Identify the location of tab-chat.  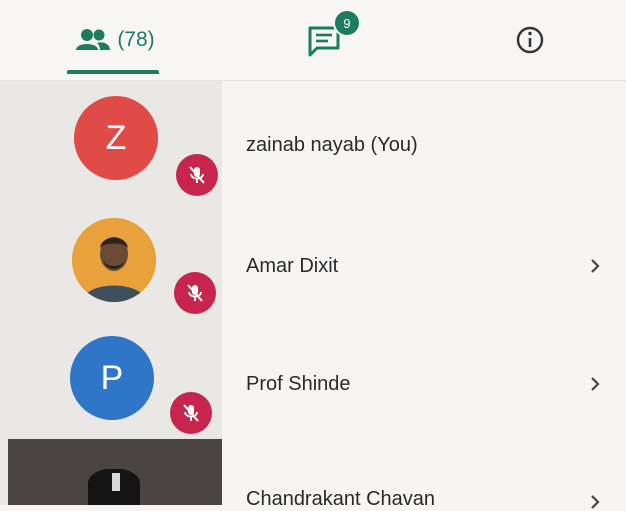
(325, 40).